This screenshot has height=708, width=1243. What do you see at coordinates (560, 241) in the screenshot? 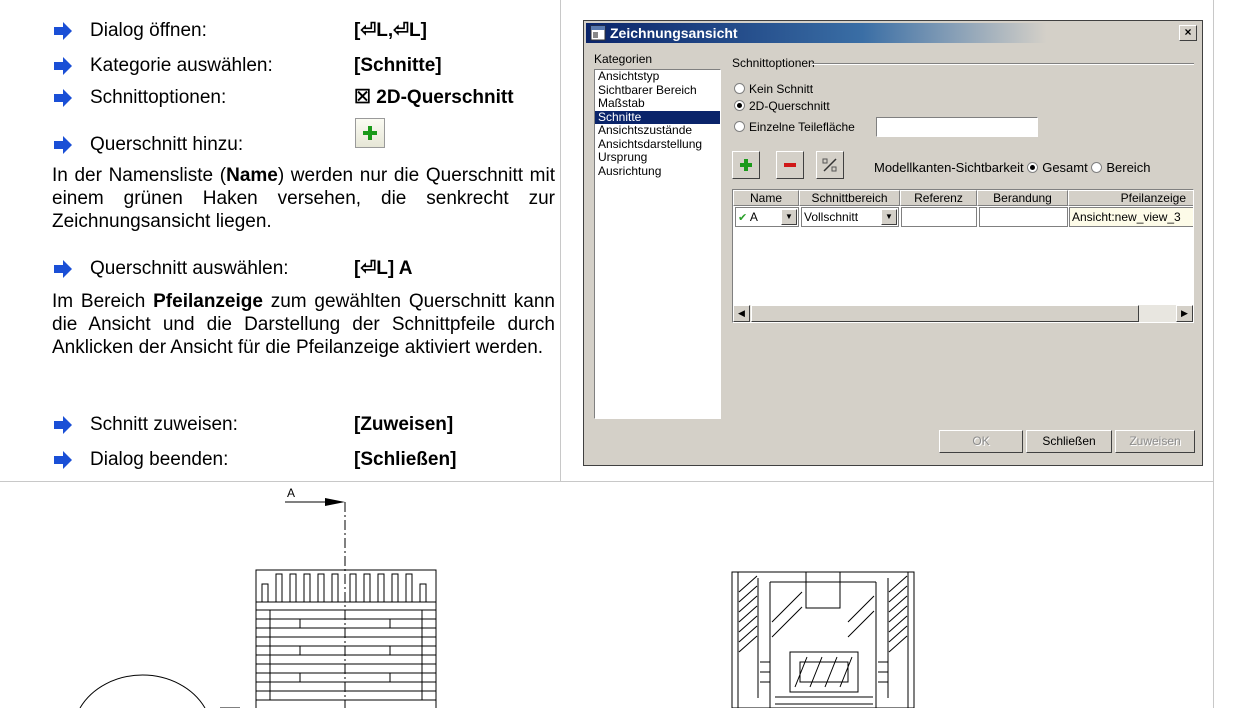
I see `column-divider` at bounding box center [560, 241].